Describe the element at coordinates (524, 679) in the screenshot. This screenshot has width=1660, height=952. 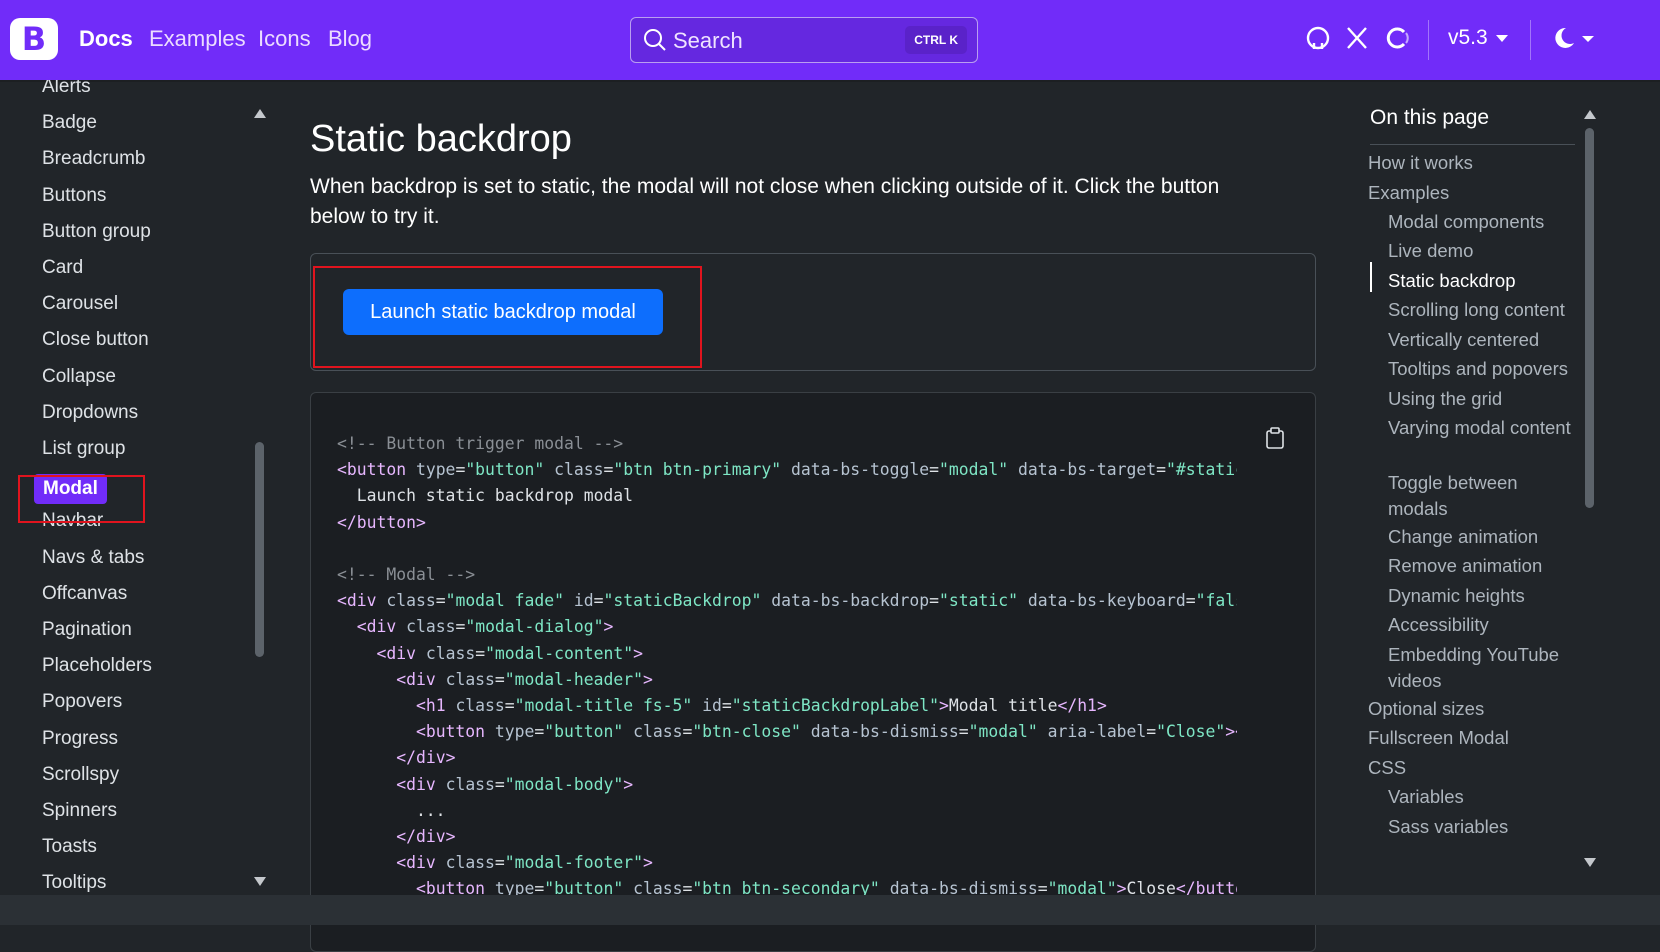
I see `code-line: <div class="modal-header">` at that location.